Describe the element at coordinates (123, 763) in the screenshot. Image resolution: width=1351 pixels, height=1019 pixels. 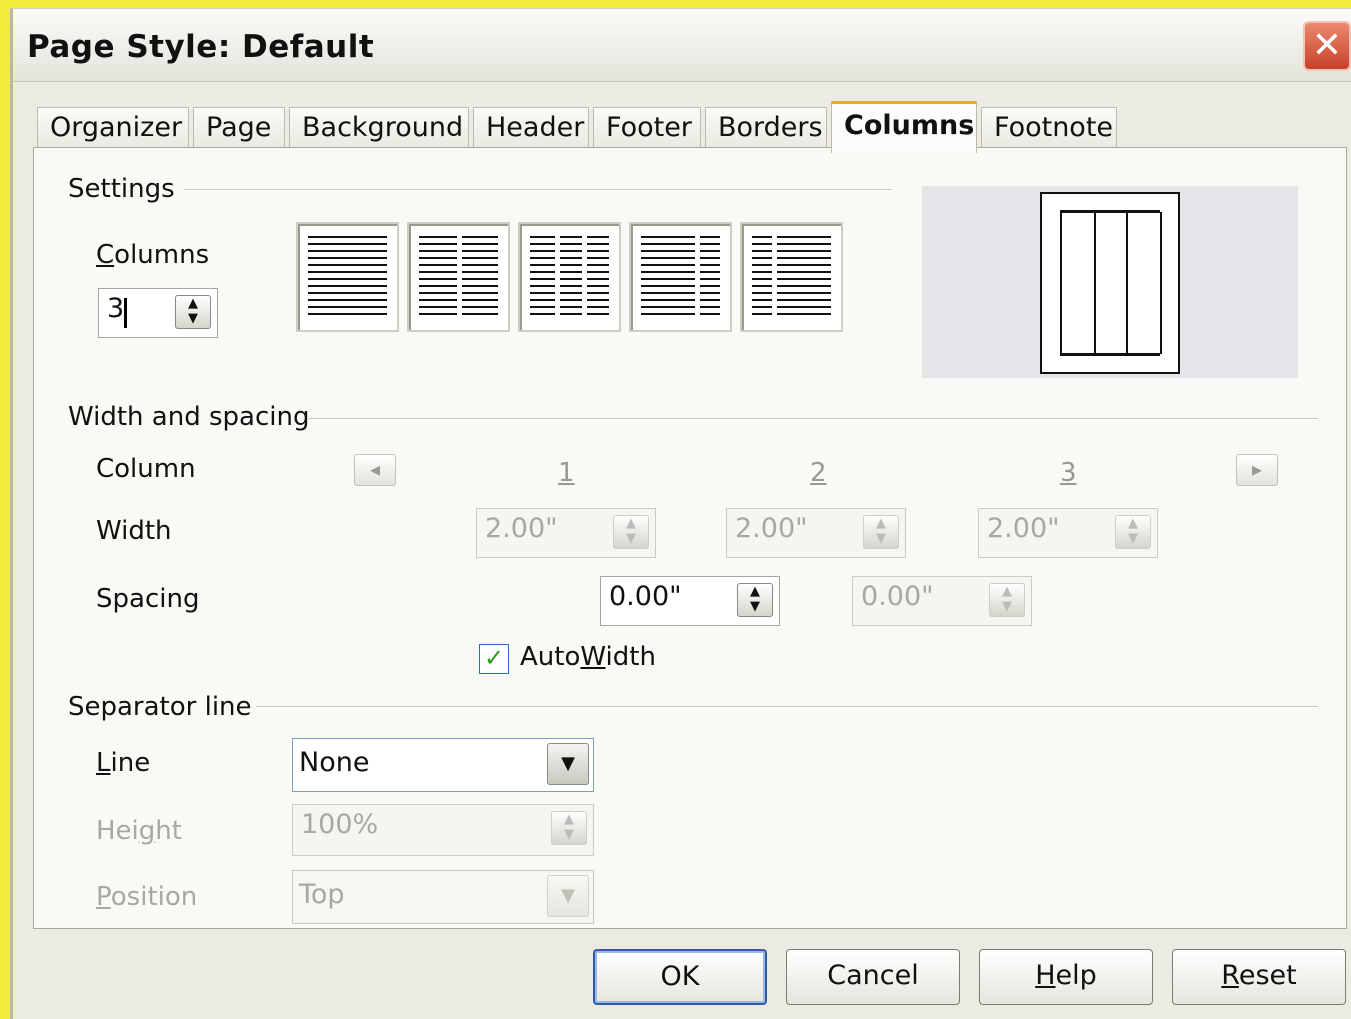
I see `line-label: Line` at that location.